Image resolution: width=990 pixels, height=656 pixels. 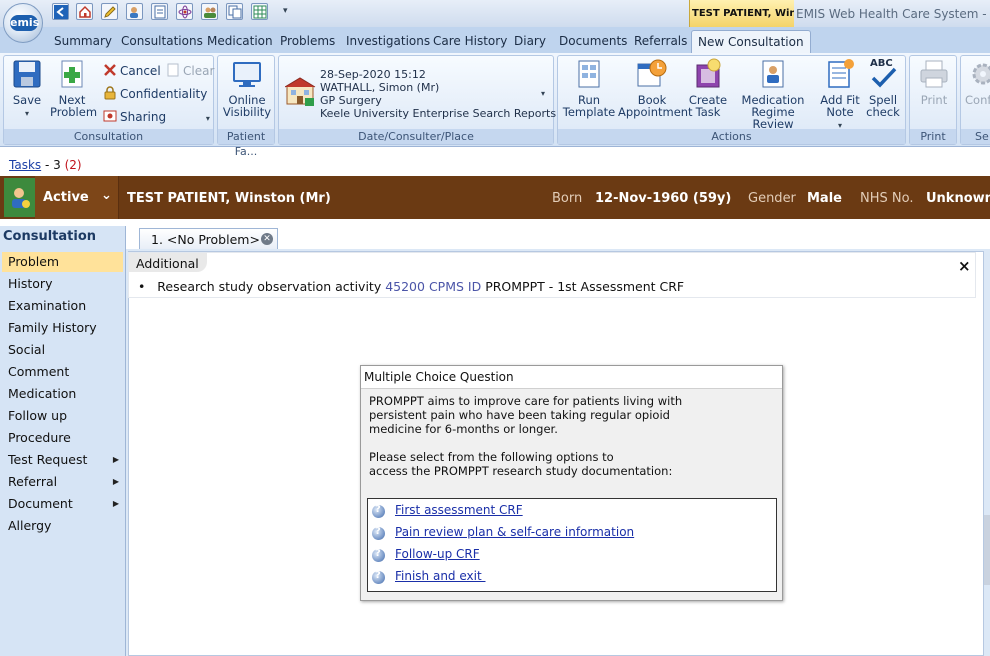 What do you see at coordinates (208, 238) in the screenshot?
I see `problem-tab: 1. <No Problem> ✕` at bounding box center [208, 238].